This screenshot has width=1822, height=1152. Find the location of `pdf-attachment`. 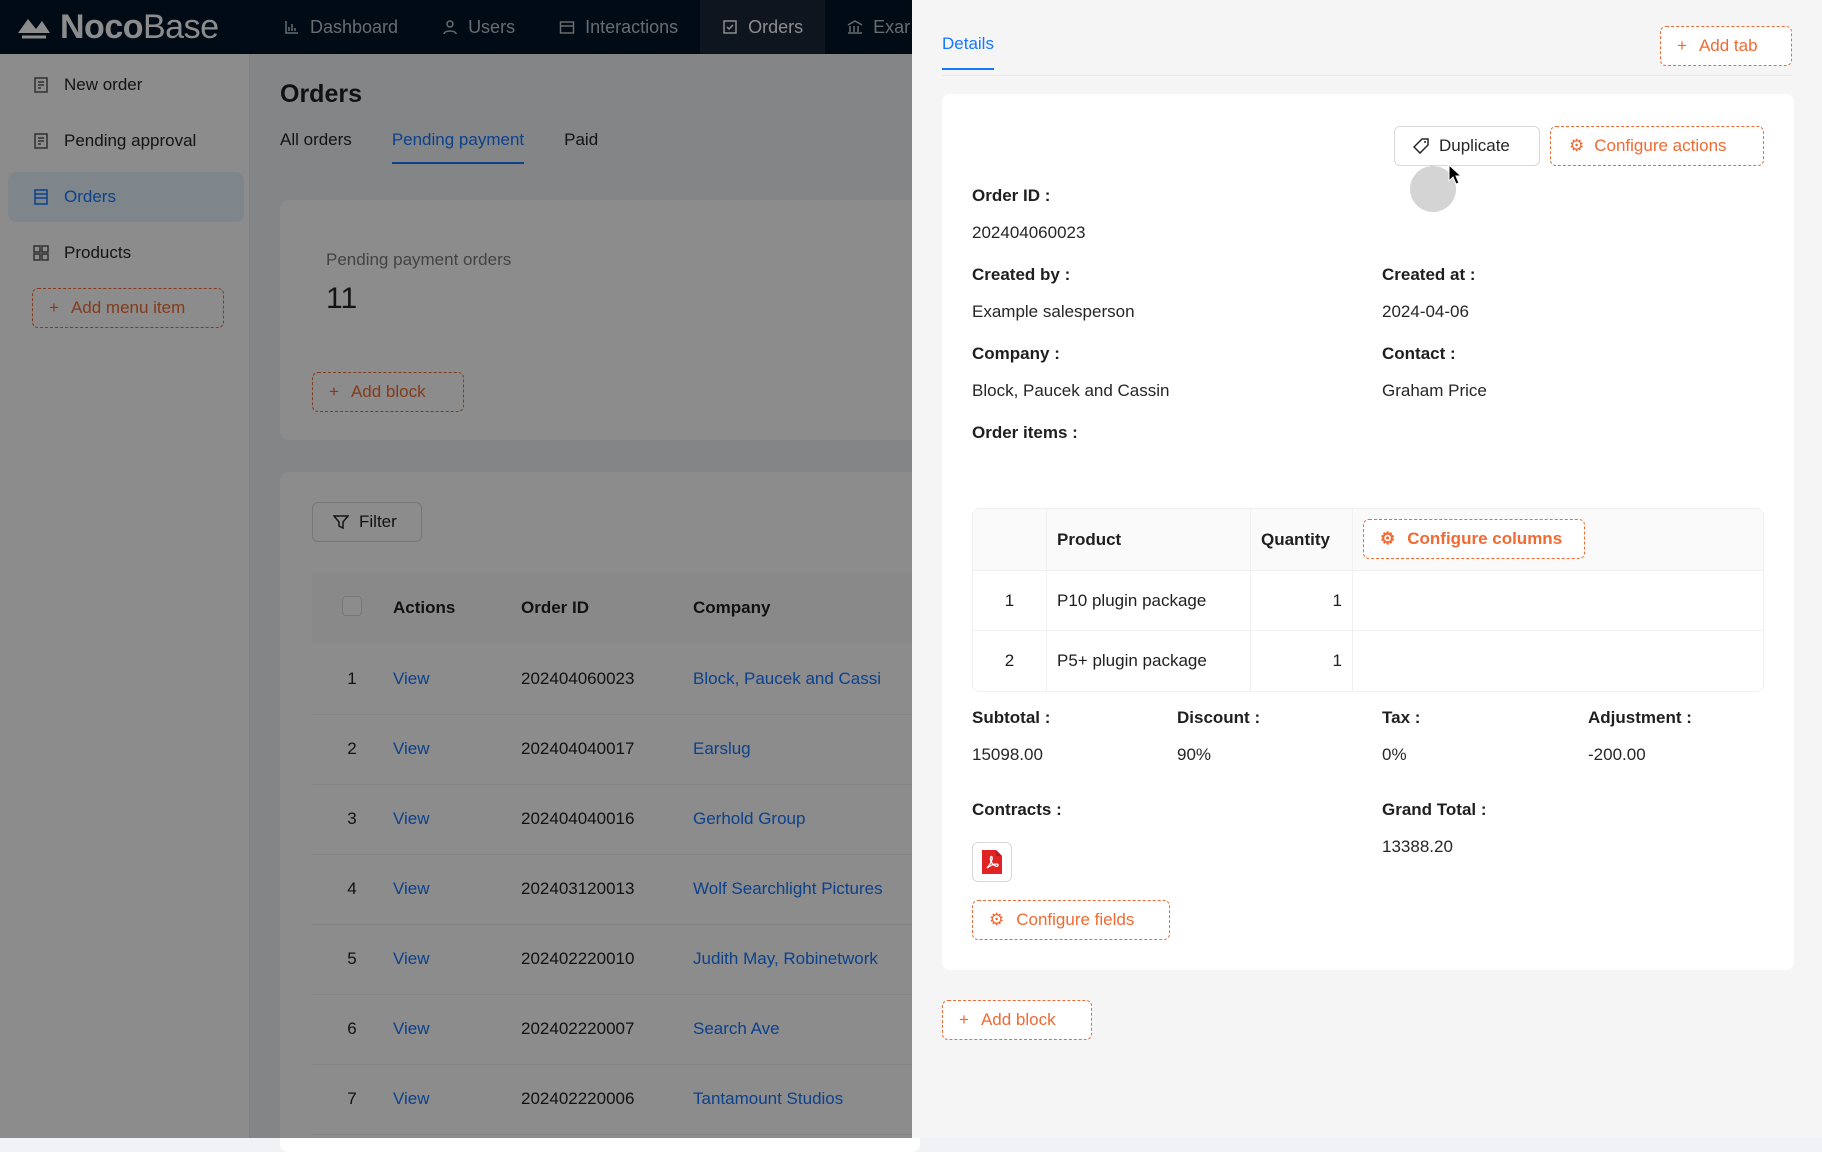

pdf-attachment is located at coordinates (992, 862).